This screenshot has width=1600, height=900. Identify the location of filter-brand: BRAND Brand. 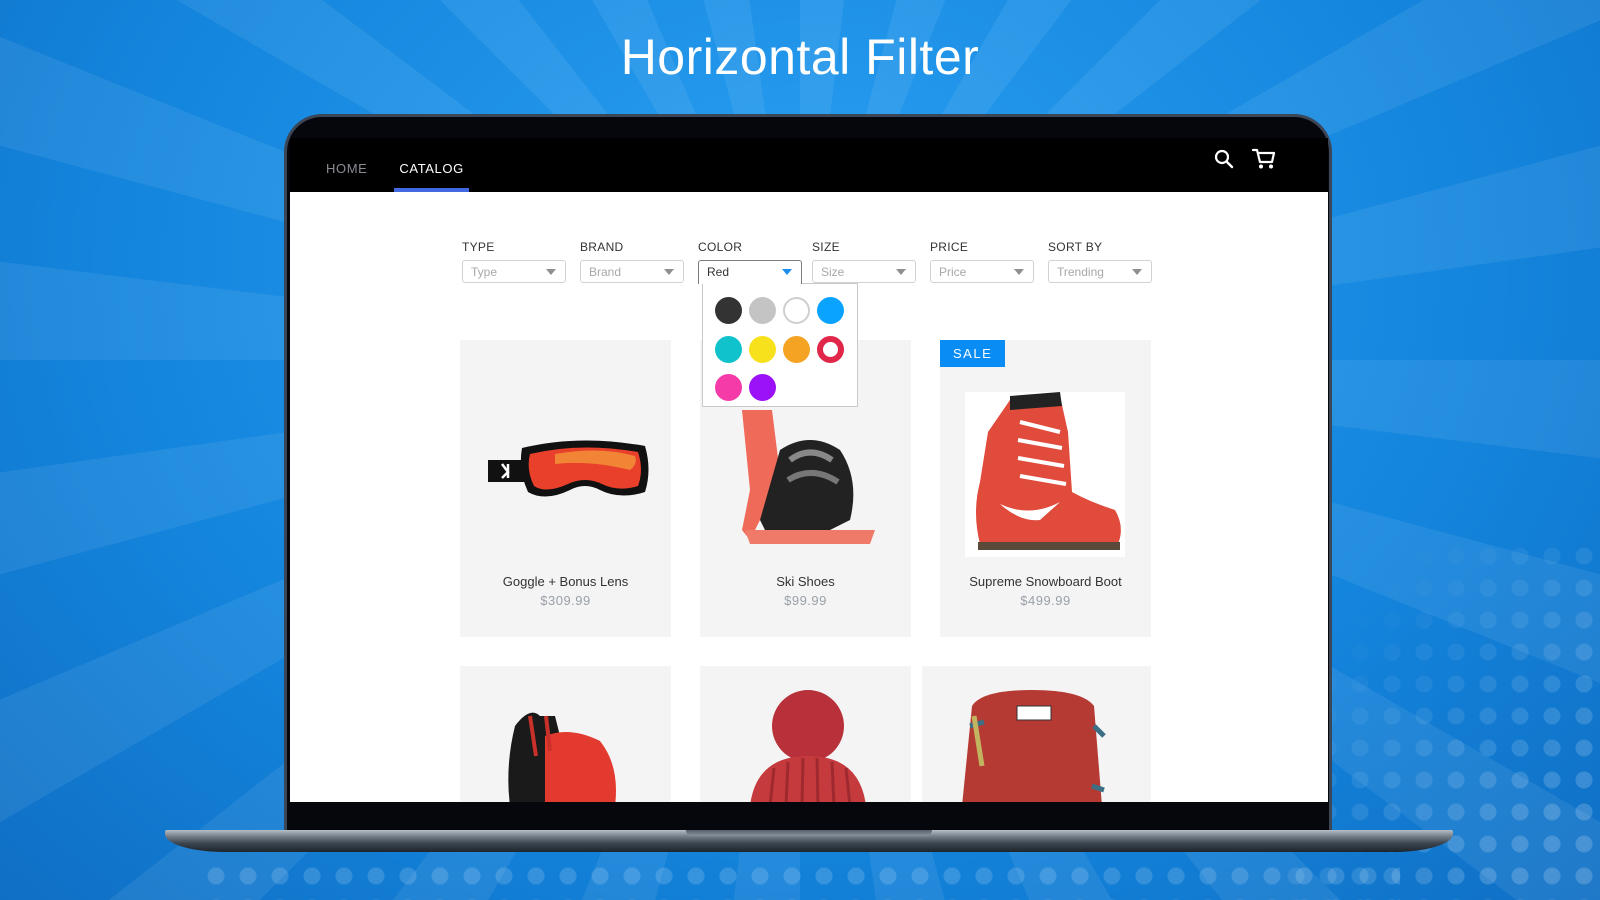
(639, 262).